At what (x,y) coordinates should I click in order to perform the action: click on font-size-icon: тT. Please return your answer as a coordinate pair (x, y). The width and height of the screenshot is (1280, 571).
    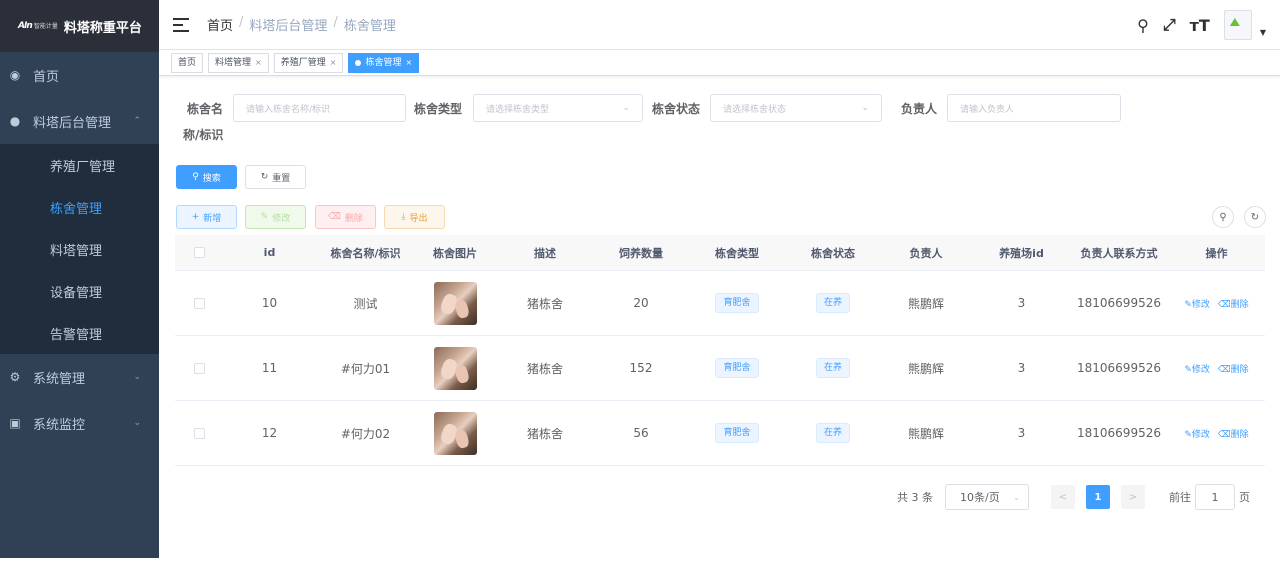
    Looking at the image, I should click on (1200, 25).